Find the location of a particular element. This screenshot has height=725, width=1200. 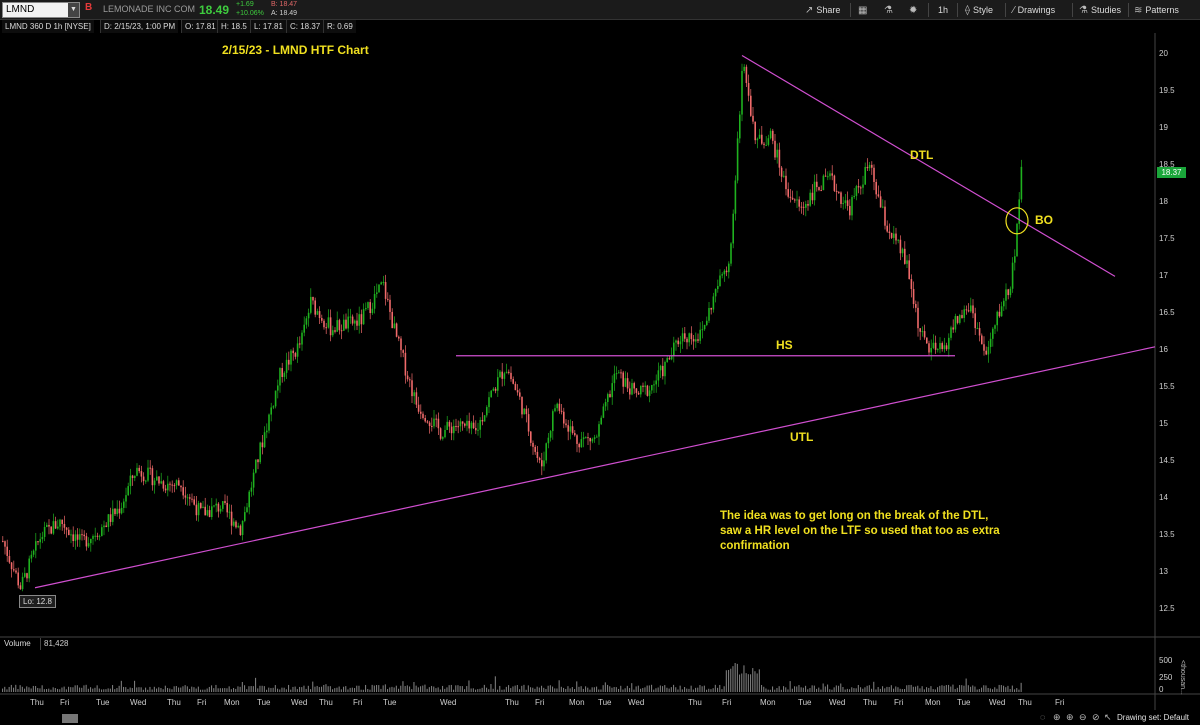

zoom-in-icon: ⊕ is located at coordinates (1070, 717).